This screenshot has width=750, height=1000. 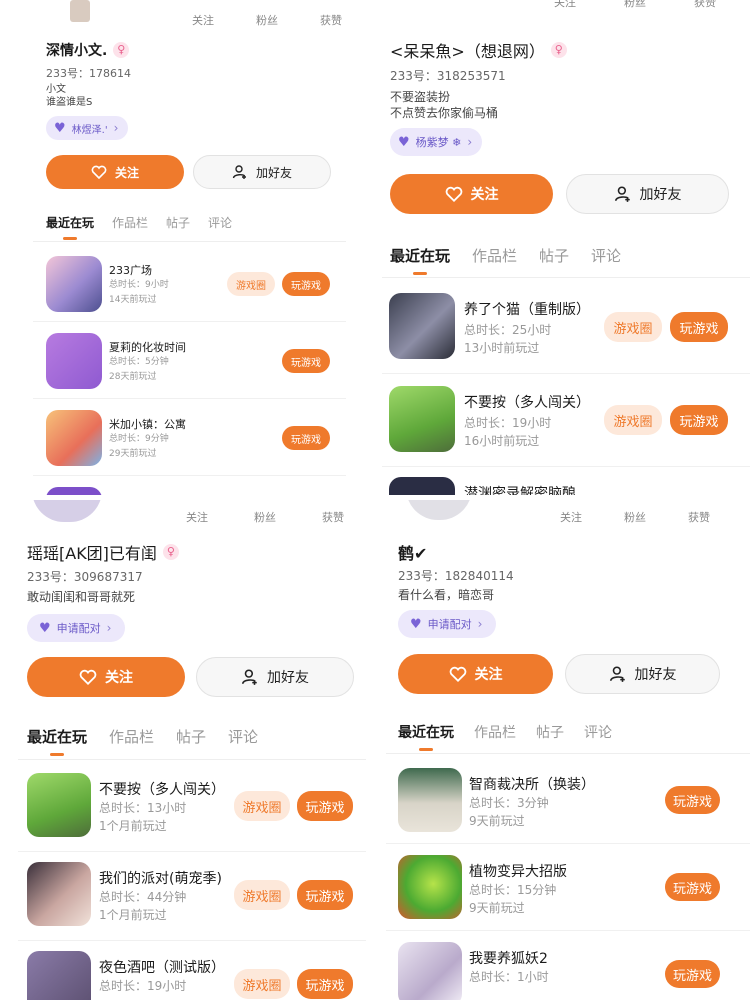 I want to click on game-row: 夏莉的化妆时间 总时长：5分钟 28天前玩过 玩游戏, so click(x=186, y=360).